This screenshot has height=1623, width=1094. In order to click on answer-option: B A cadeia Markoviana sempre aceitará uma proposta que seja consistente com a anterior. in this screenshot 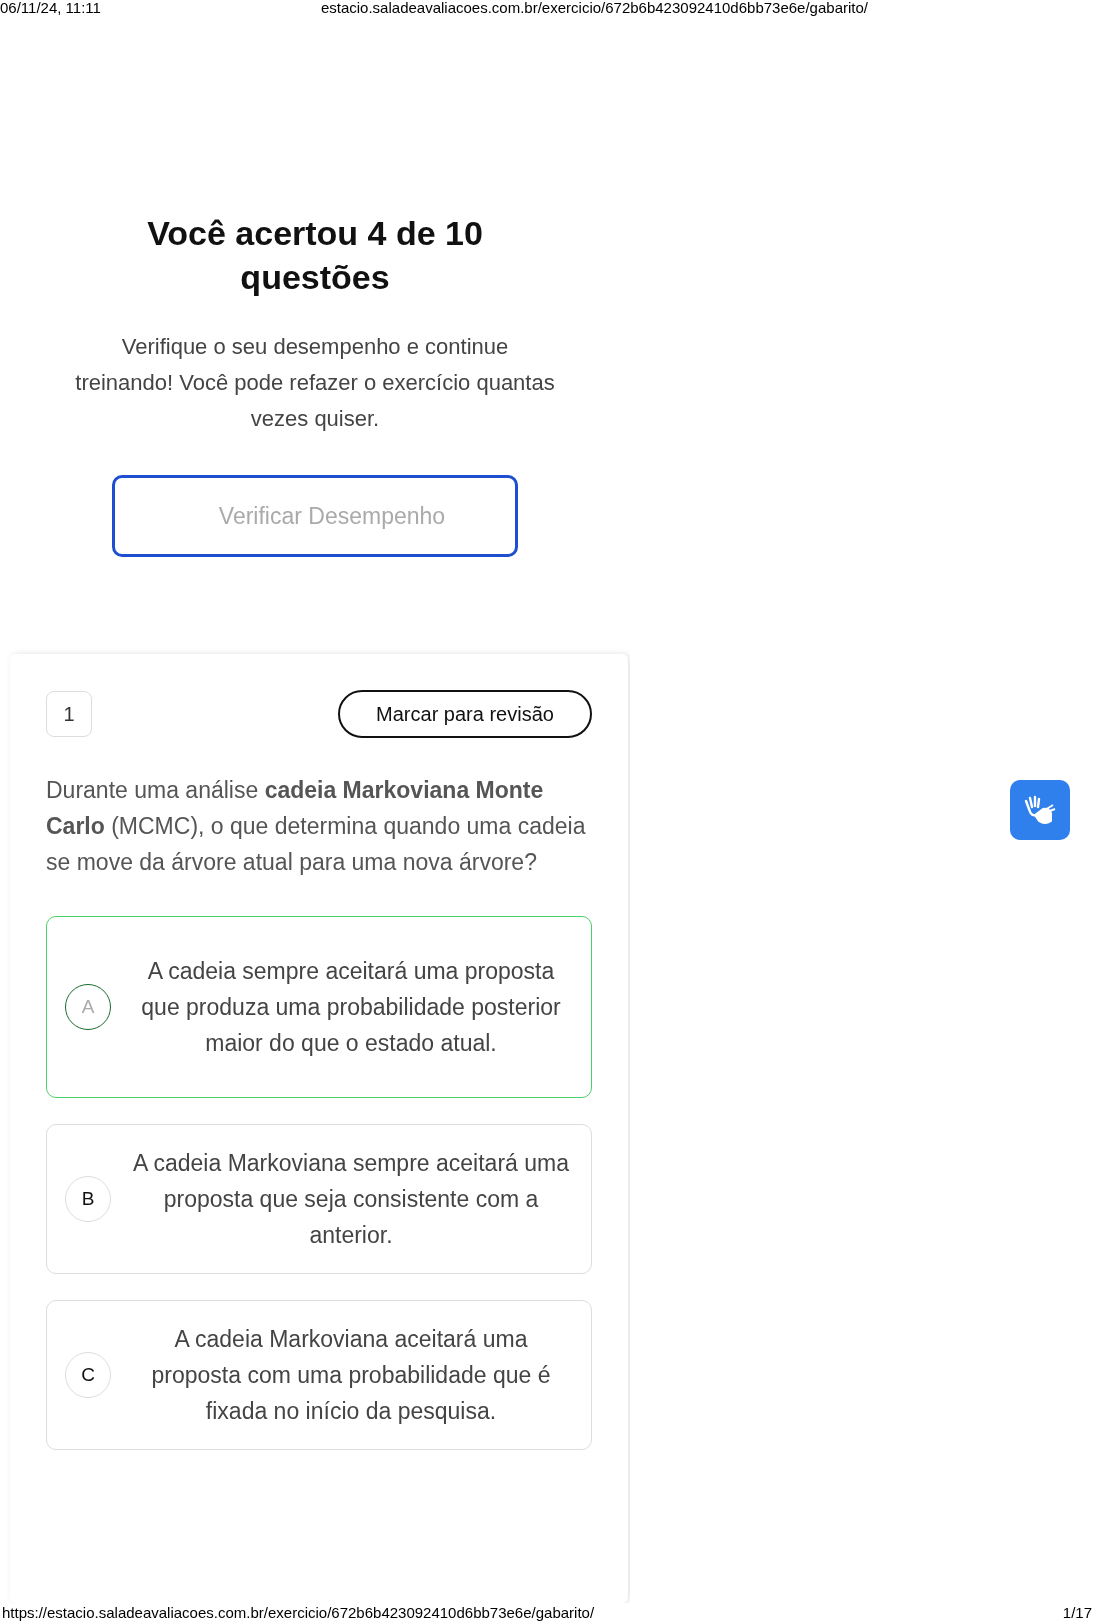, I will do `click(319, 1199)`.